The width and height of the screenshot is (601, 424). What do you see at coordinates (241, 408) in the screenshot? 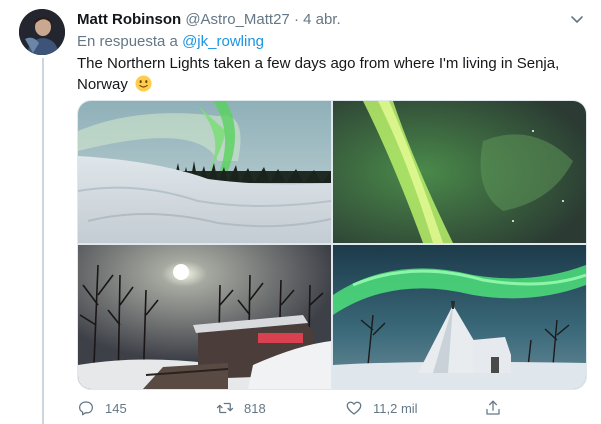
I see `retweet-button: 818` at bounding box center [241, 408].